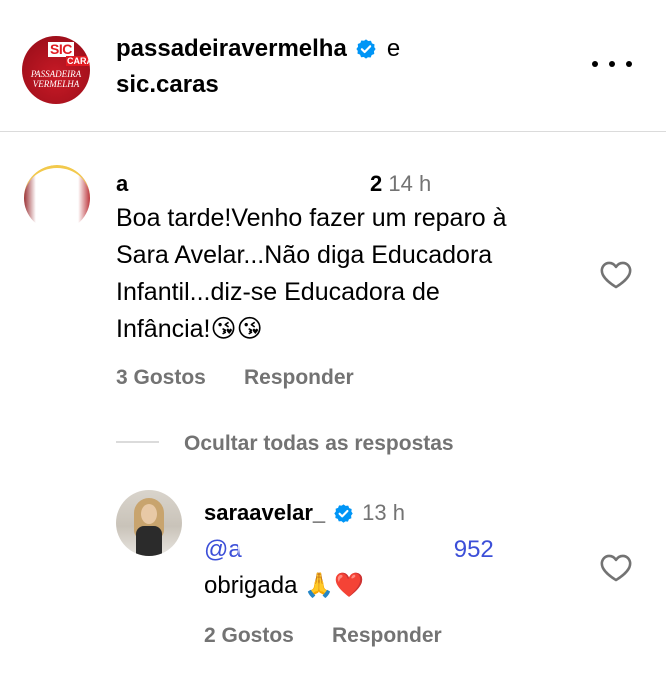 This screenshot has width=666, height=684. Describe the element at coordinates (409, 183) in the screenshot. I see `comment-time: 14 h` at that location.